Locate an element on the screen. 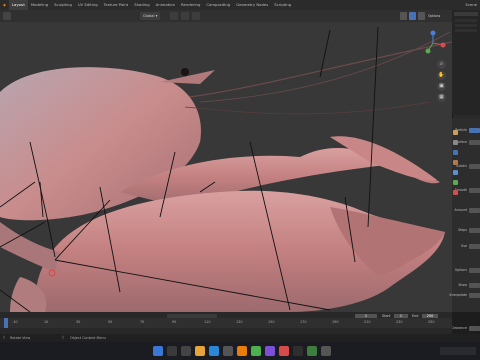  status-bar: 🖱 Rotate View 🖱 Object Context Menu is located at coordinates (240, 338).